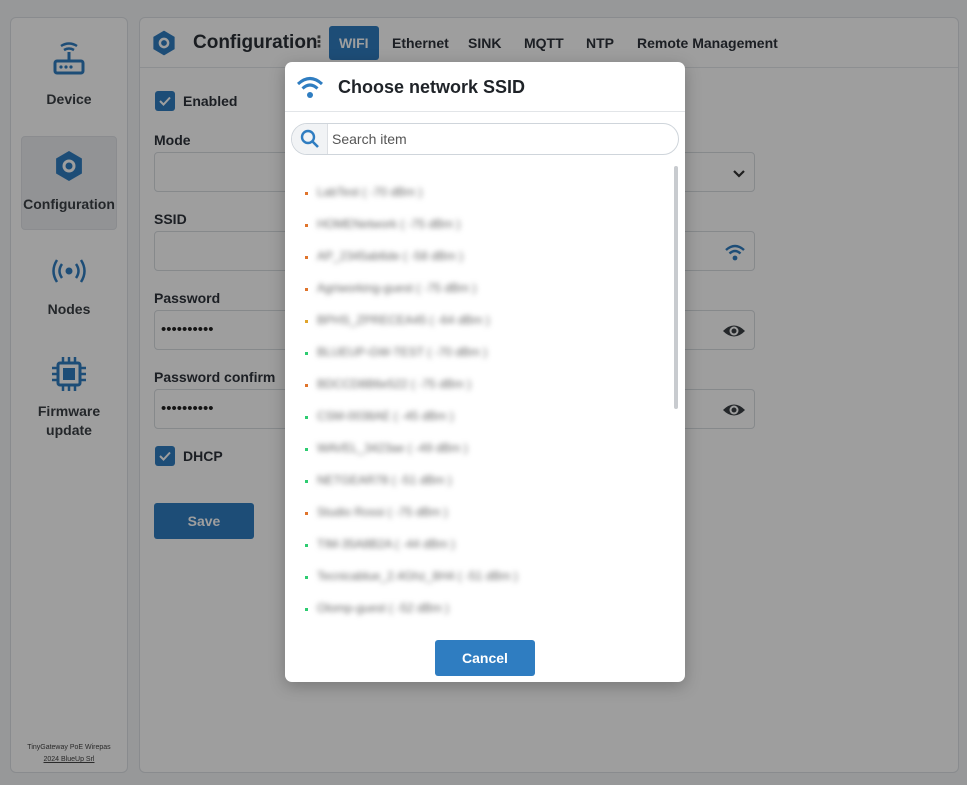 This screenshot has width=967, height=785. Describe the element at coordinates (397, 288) in the screenshot. I see `ssid-name: Agriworking-guest ( -75 dBm )` at that location.